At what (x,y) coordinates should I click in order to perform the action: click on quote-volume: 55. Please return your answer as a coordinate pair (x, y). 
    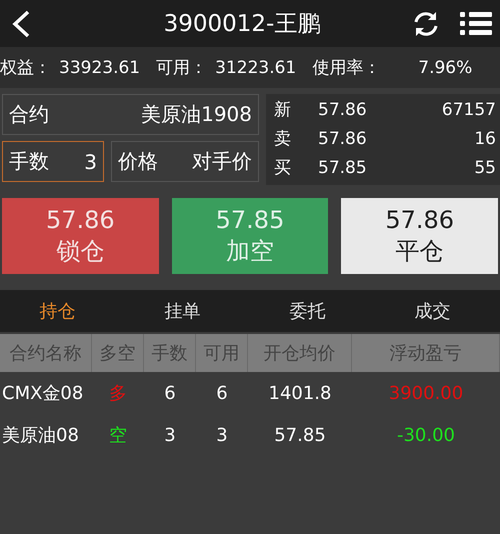
    Looking at the image, I should click on (484, 168).